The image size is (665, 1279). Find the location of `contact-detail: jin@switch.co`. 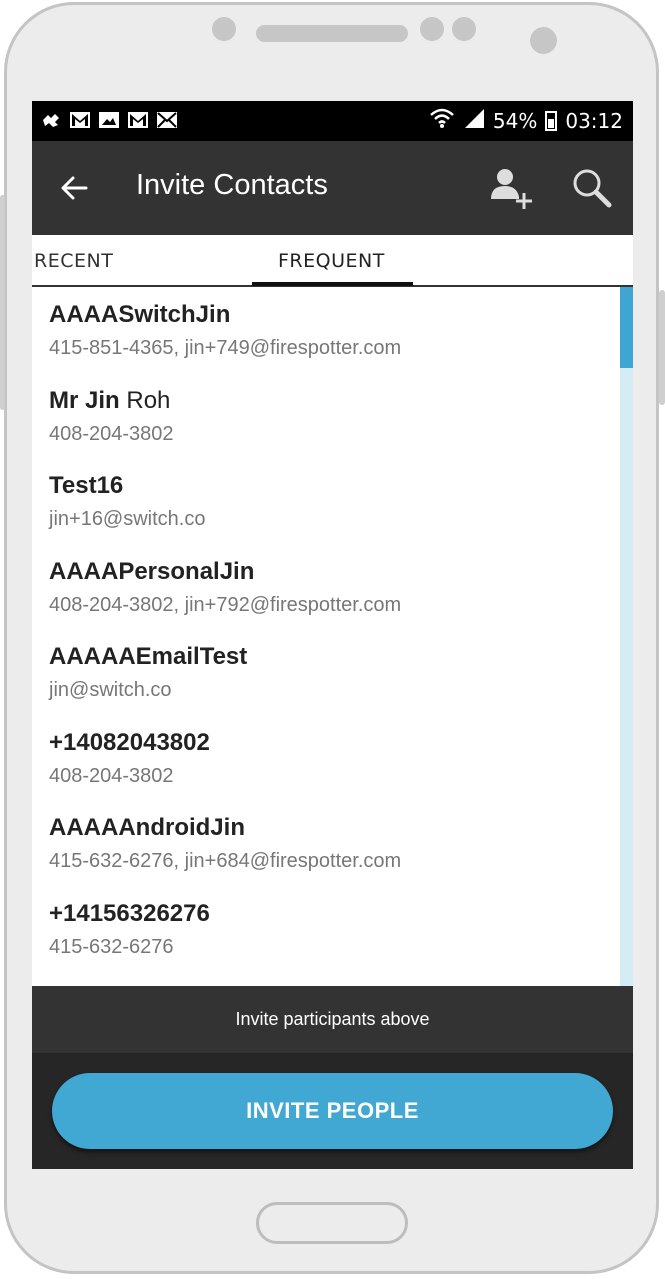

contact-detail: jin@switch.co is located at coordinates (110, 690).